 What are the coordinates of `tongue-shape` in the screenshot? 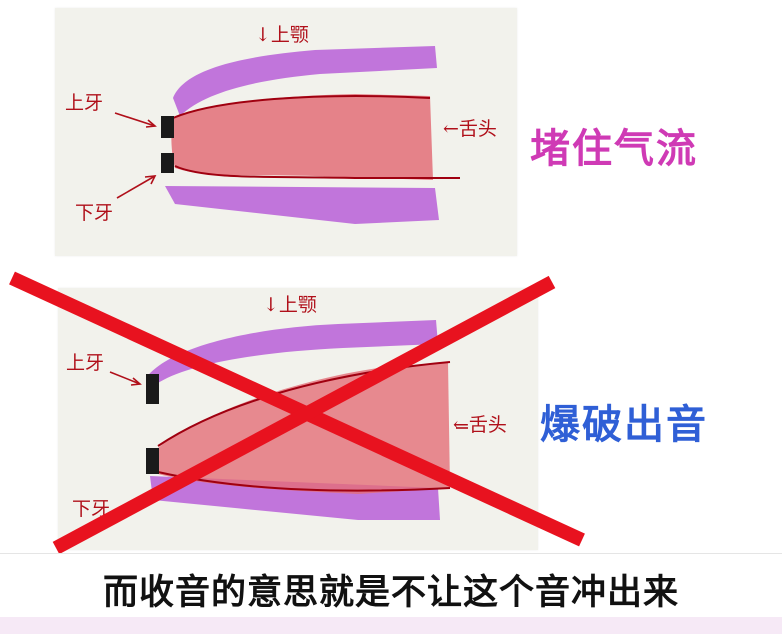 It's located at (304, 428).